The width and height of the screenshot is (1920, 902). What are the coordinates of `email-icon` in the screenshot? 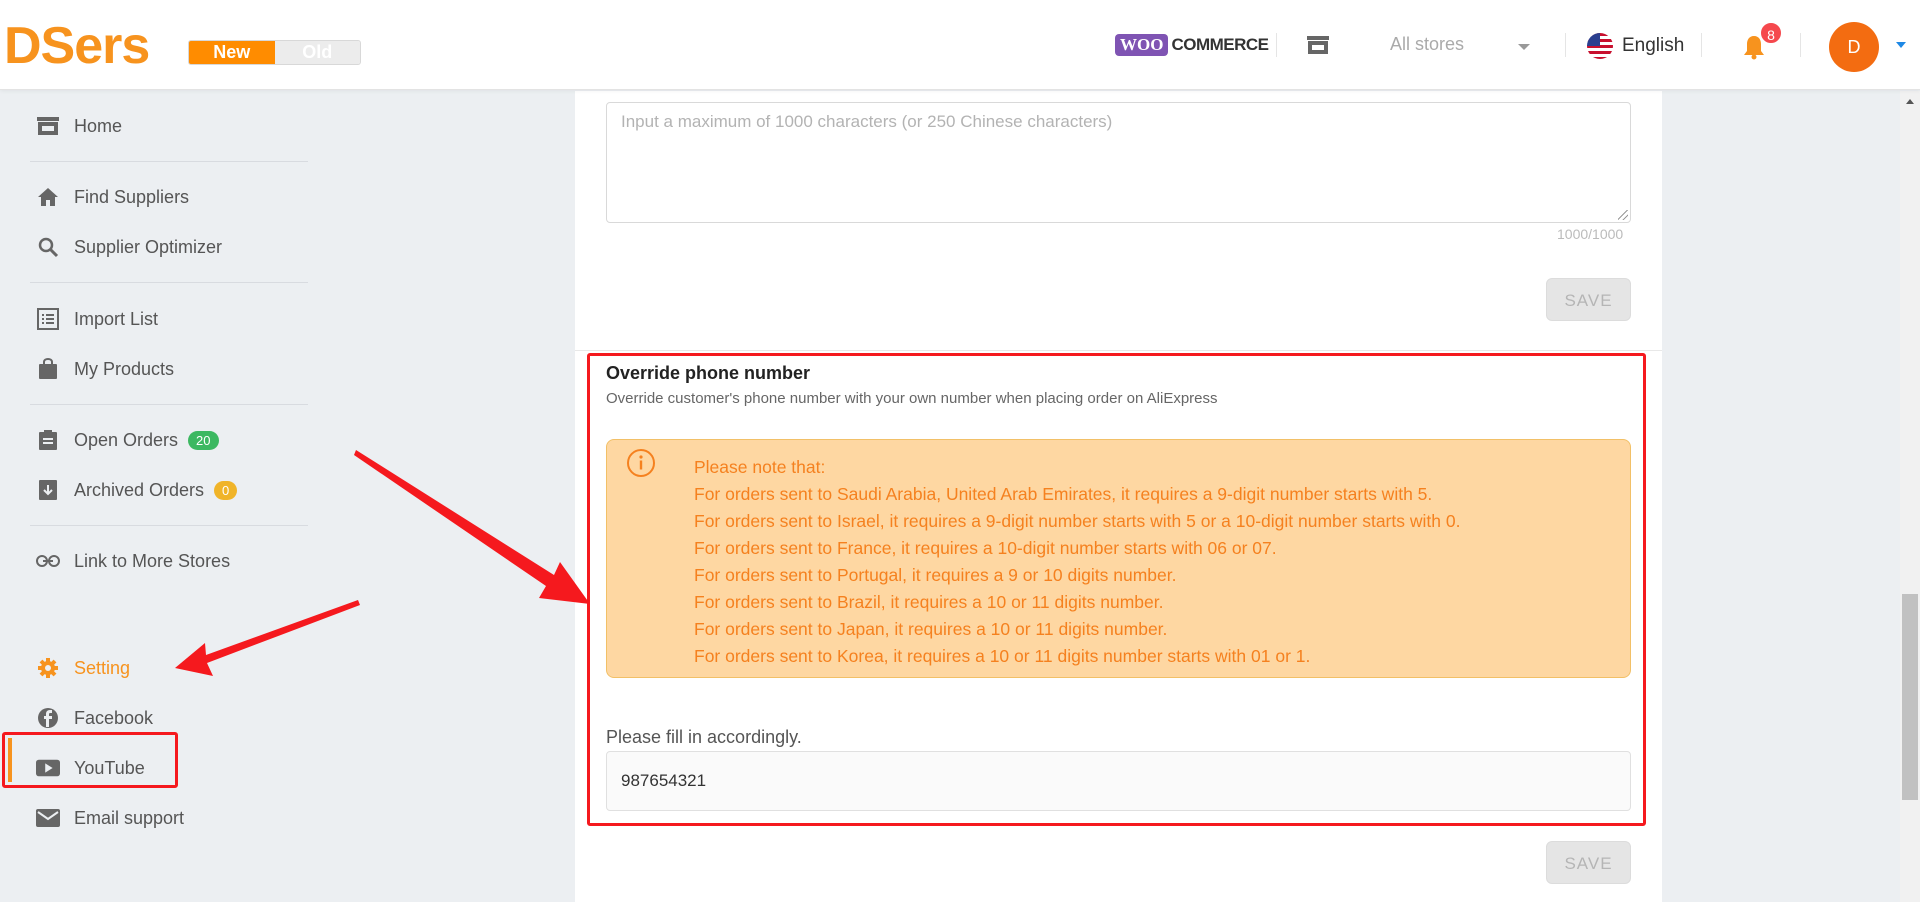 It's located at (48, 818).